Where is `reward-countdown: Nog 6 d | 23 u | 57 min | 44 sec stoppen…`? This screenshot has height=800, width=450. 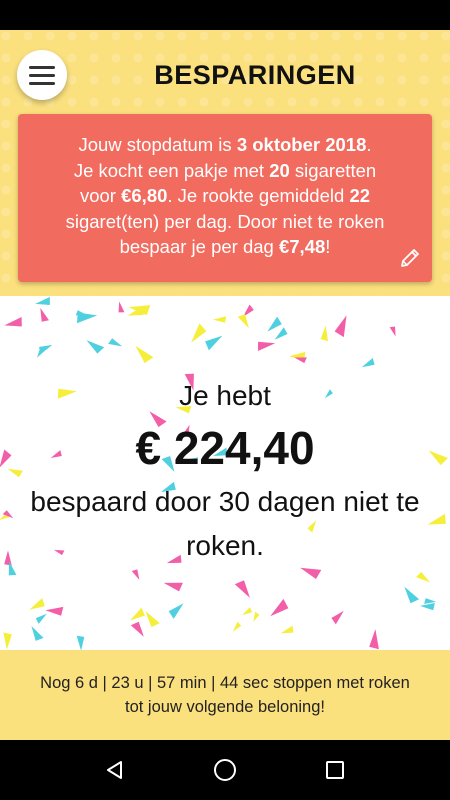 reward-countdown: Nog 6 d | 23 u | 57 min | 44 sec stoppen… is located at coordinates (225, 695).